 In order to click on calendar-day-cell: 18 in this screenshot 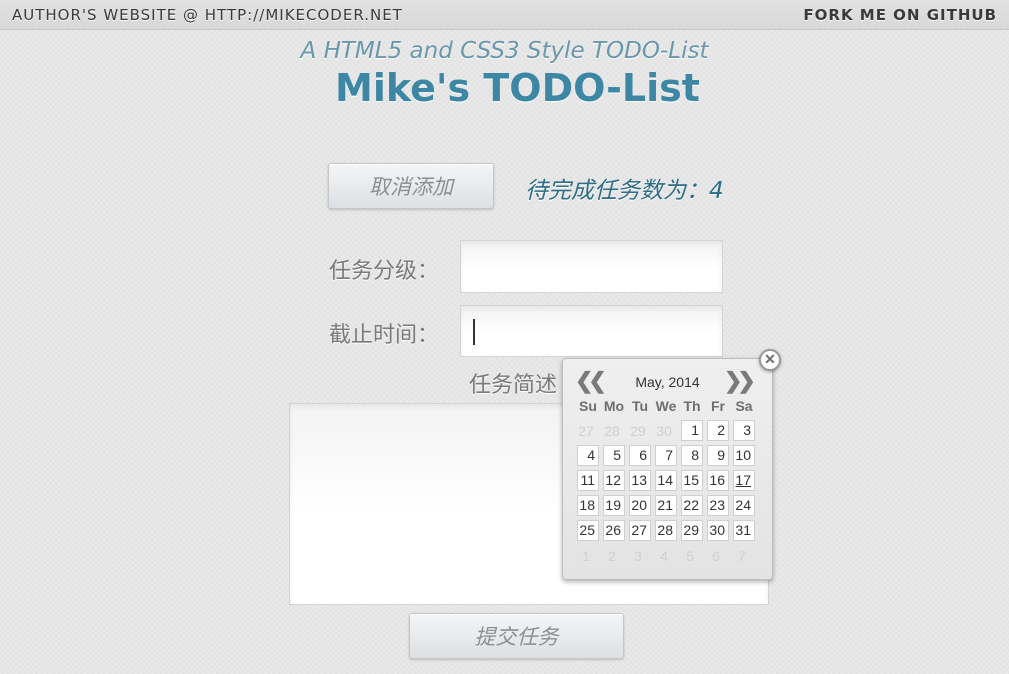, I will do `click(588, 505)`.